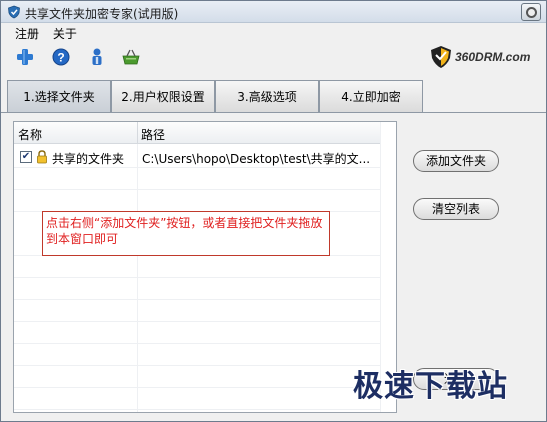 The height and width of the screenshot is (422, 547). Describe the element at coordinates (131, 57) in the screenshot. I see `basket-icon` at that location.